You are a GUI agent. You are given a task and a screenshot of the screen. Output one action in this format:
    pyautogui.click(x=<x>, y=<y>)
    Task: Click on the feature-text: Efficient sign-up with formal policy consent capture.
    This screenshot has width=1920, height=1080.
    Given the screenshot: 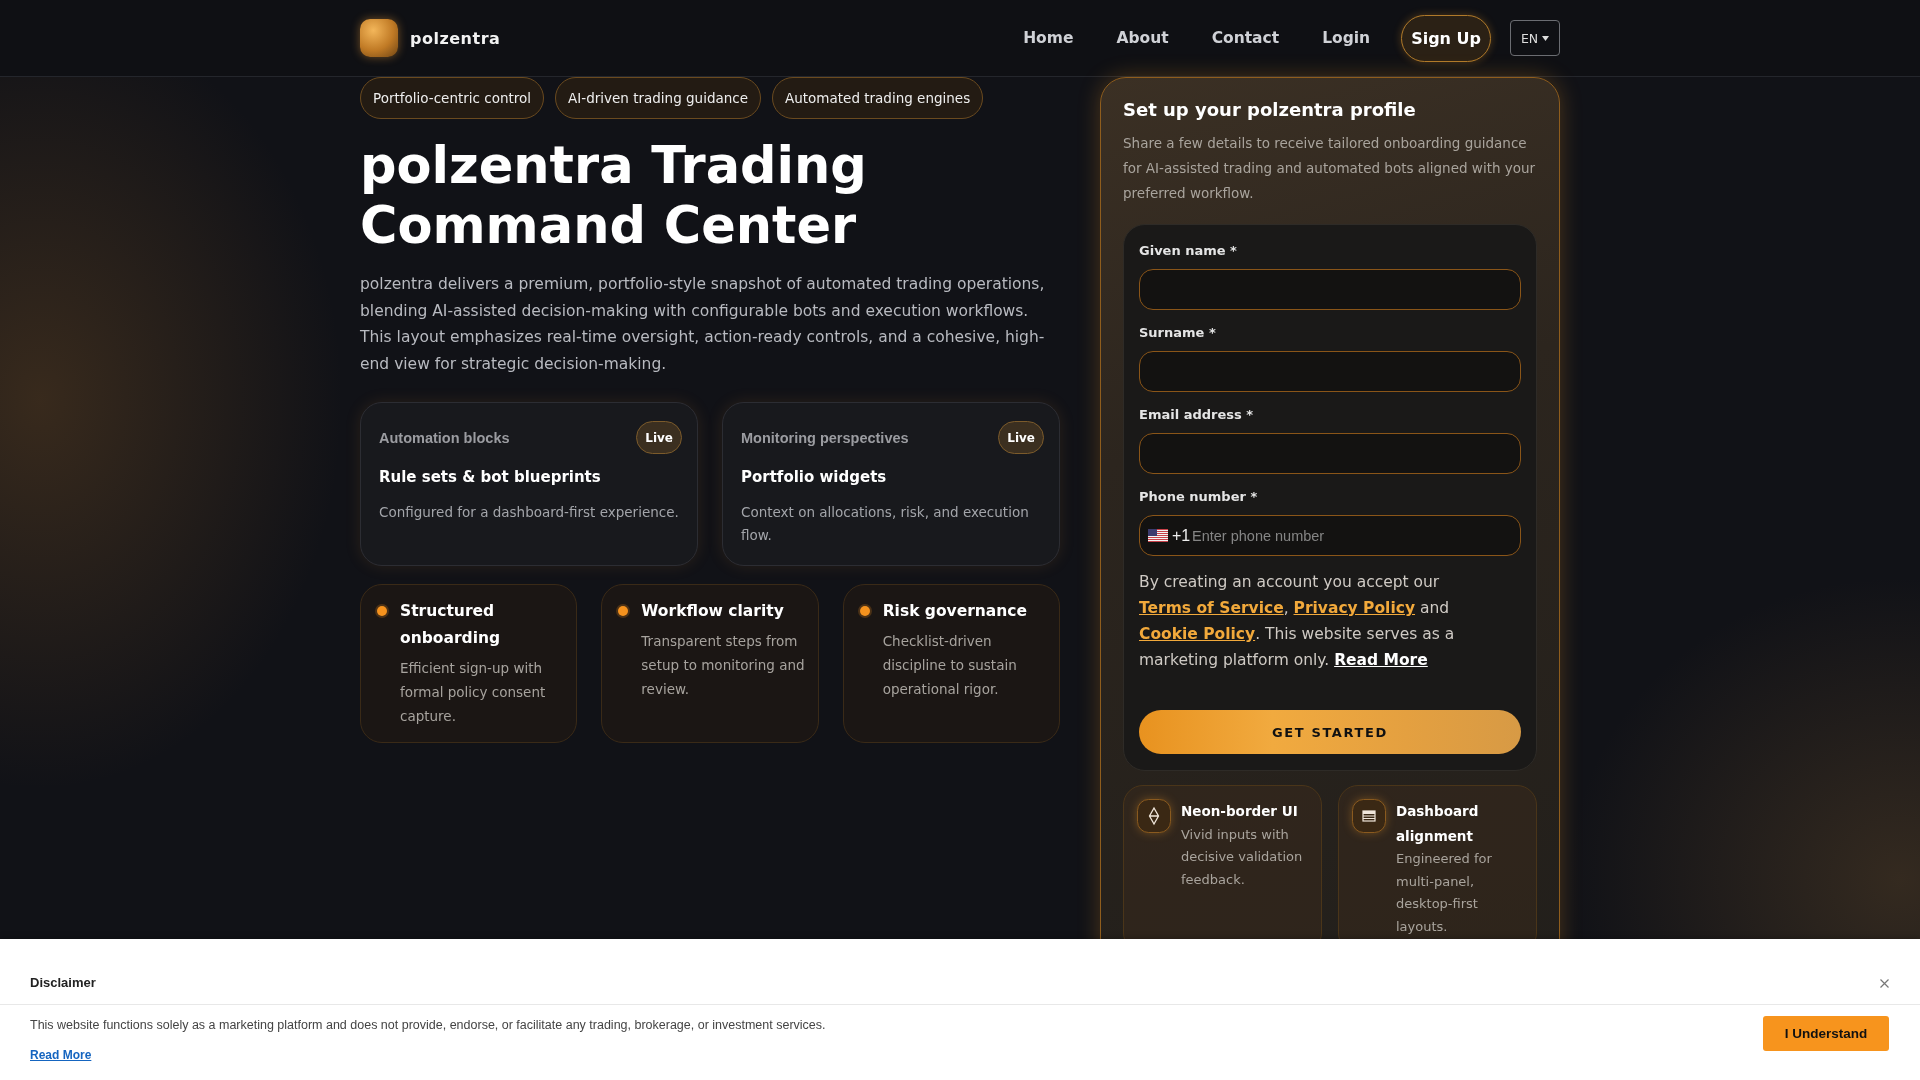 What is the action you would take?
    pyautogui.click(x=473, y=692)
    